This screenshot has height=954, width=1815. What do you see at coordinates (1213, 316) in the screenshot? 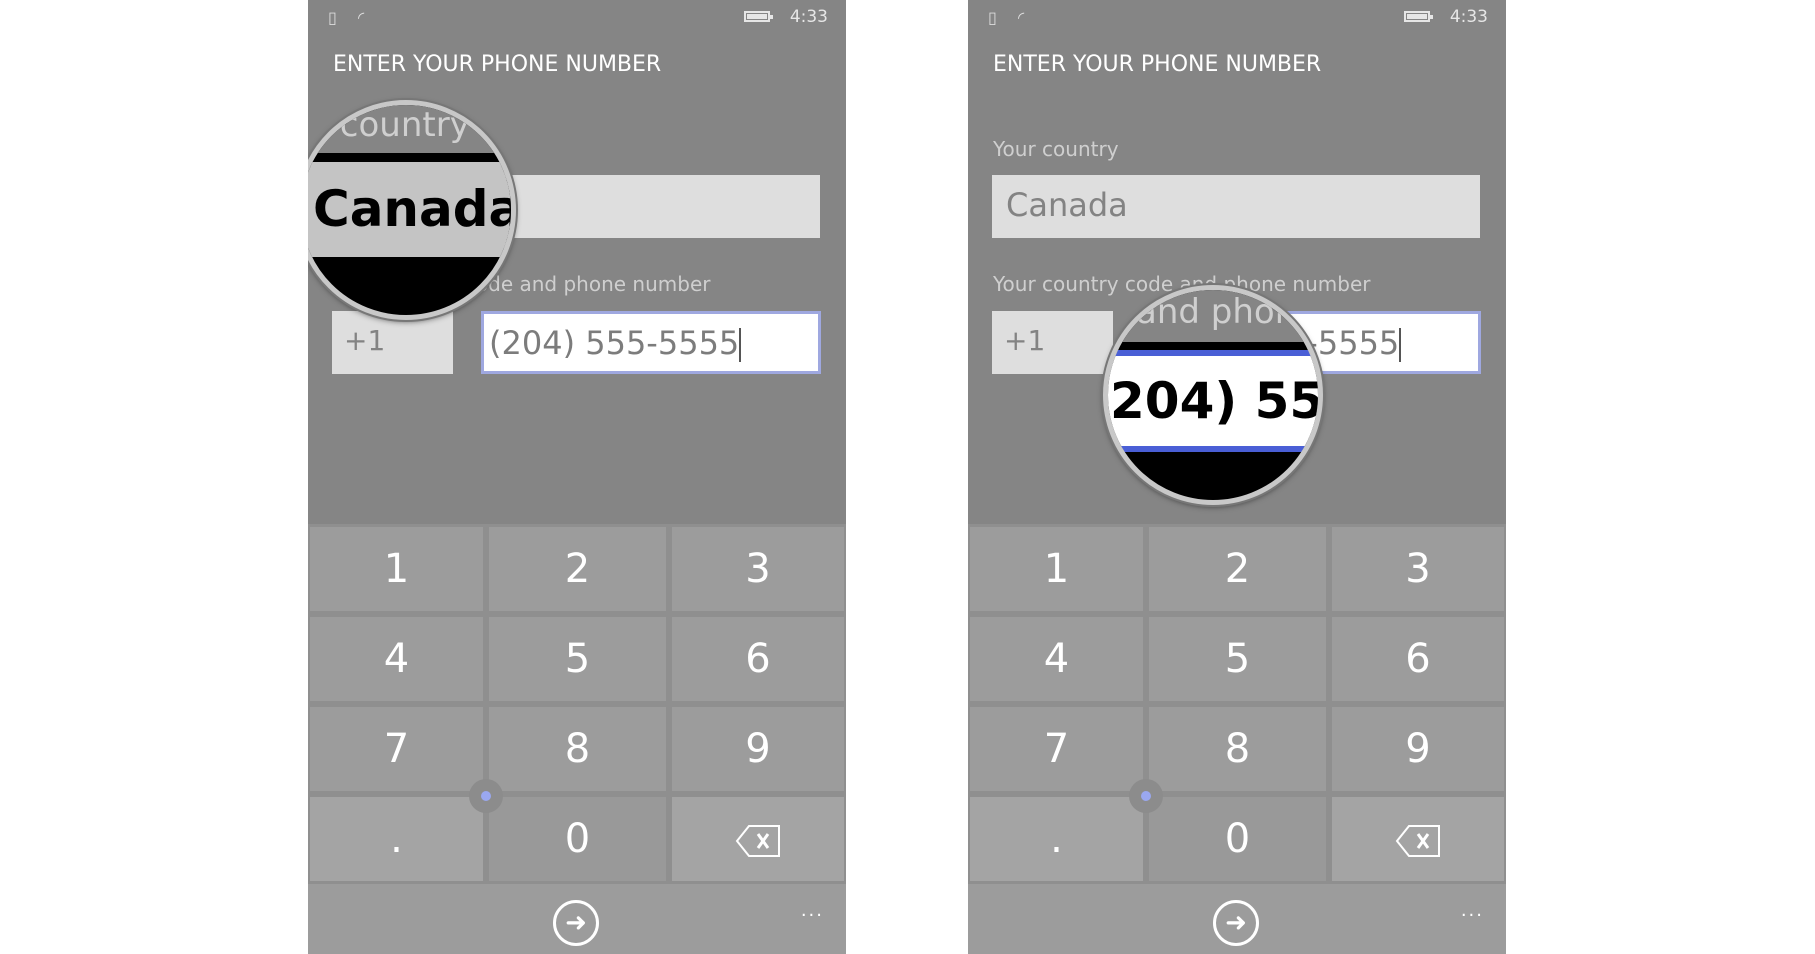
I see `magnifier-top: and phon` at bounding box center [1213, 316].